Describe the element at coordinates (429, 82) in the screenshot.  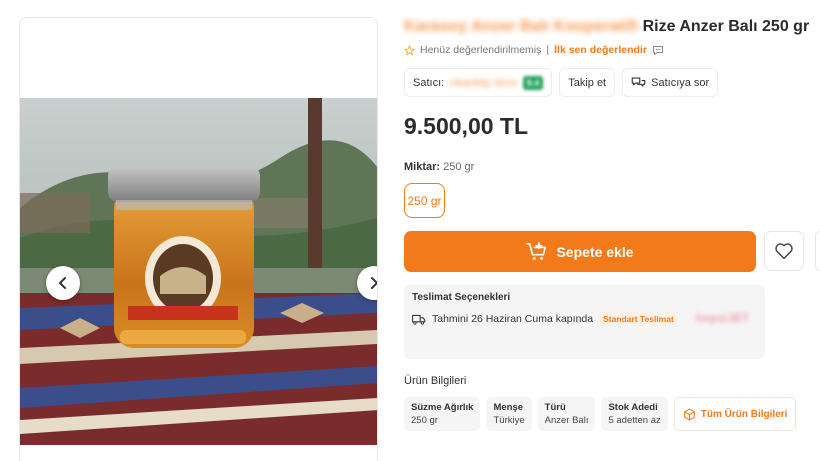
I see `seller-label: Satıcı:` at that location.